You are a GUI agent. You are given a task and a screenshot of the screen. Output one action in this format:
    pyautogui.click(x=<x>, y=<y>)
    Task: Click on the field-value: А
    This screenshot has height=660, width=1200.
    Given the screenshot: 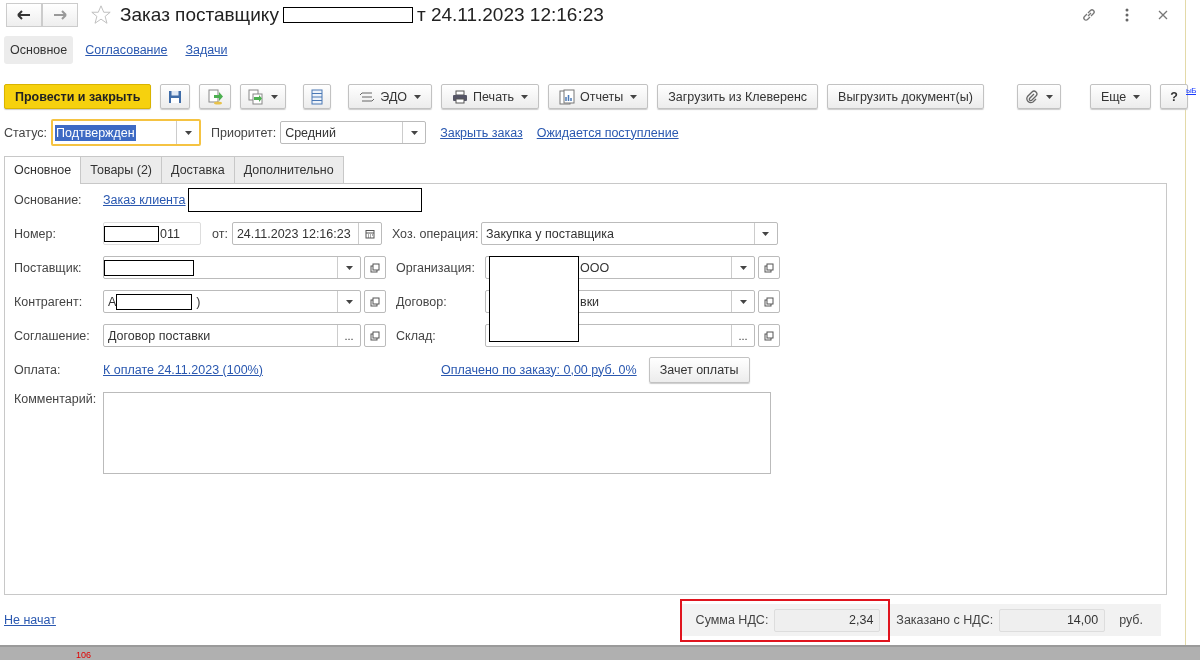 What is the action you would take?
    pyautogui.click(x=112, y=301)
    